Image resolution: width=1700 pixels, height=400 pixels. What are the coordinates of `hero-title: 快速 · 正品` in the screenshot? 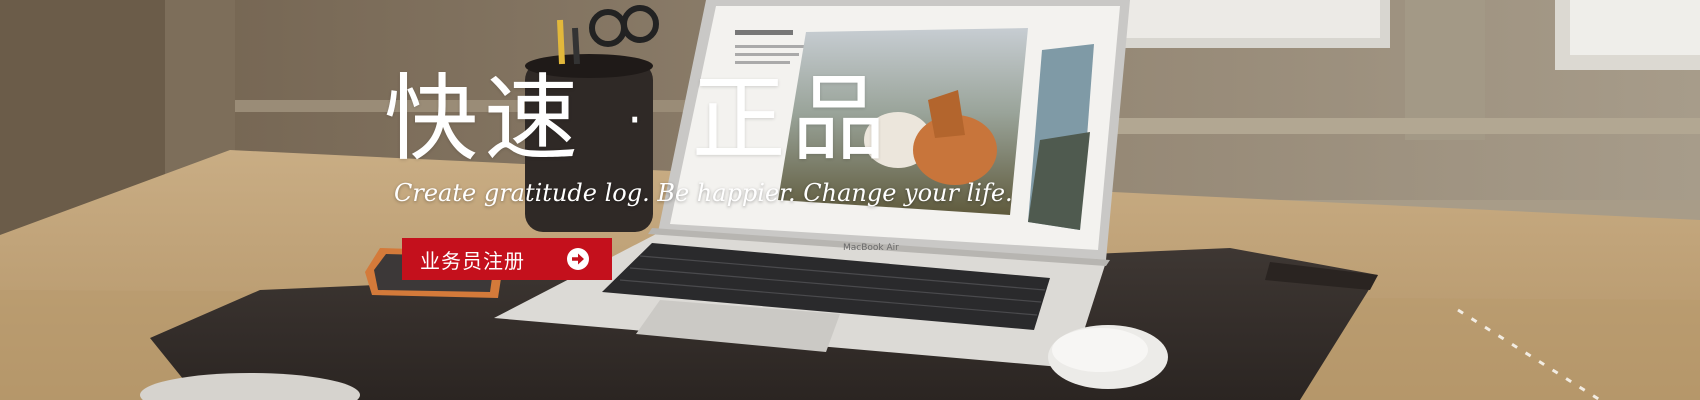 It's located at (638, 119).